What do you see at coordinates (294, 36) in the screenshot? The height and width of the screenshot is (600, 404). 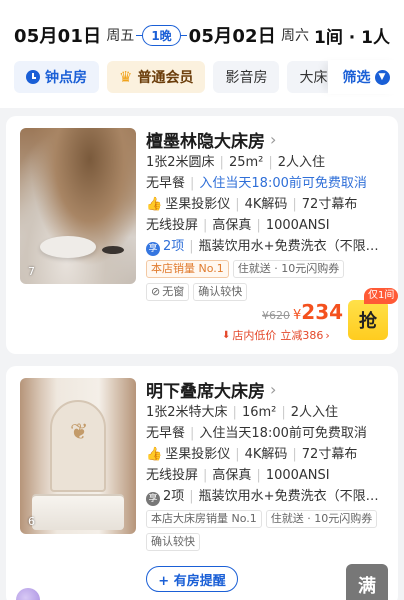 I see `checkout-weekday: 周六` at bounding box center [294, 36].